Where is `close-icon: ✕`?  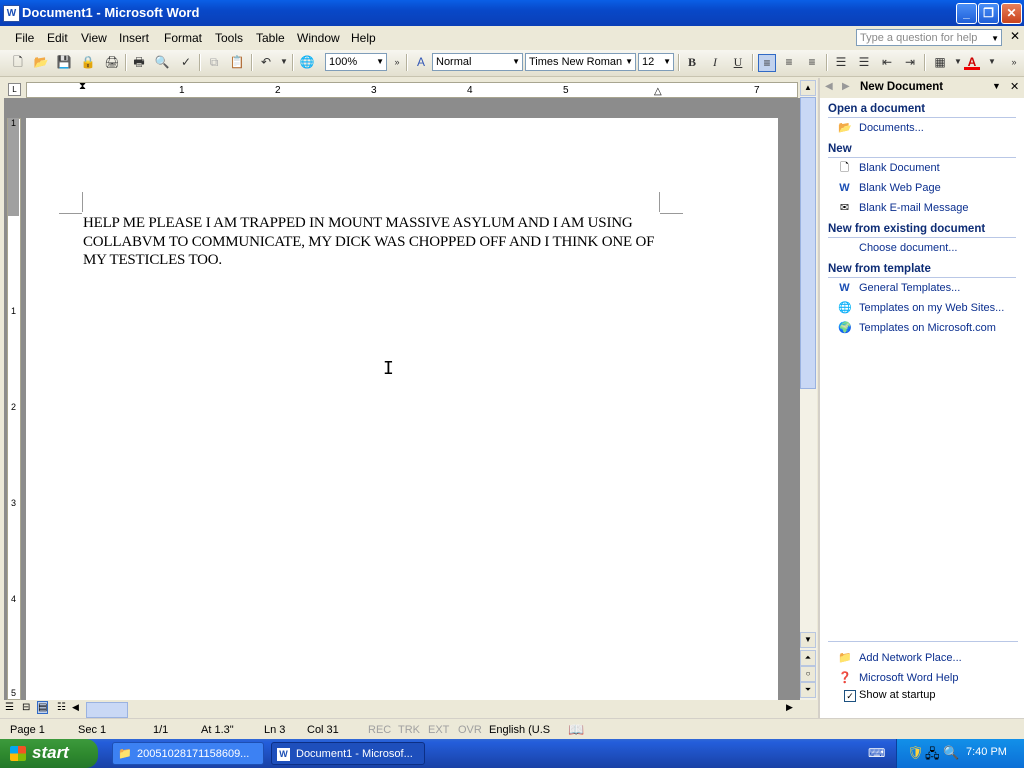 close-icon: ✕ is located at coordinates (1014, 86).